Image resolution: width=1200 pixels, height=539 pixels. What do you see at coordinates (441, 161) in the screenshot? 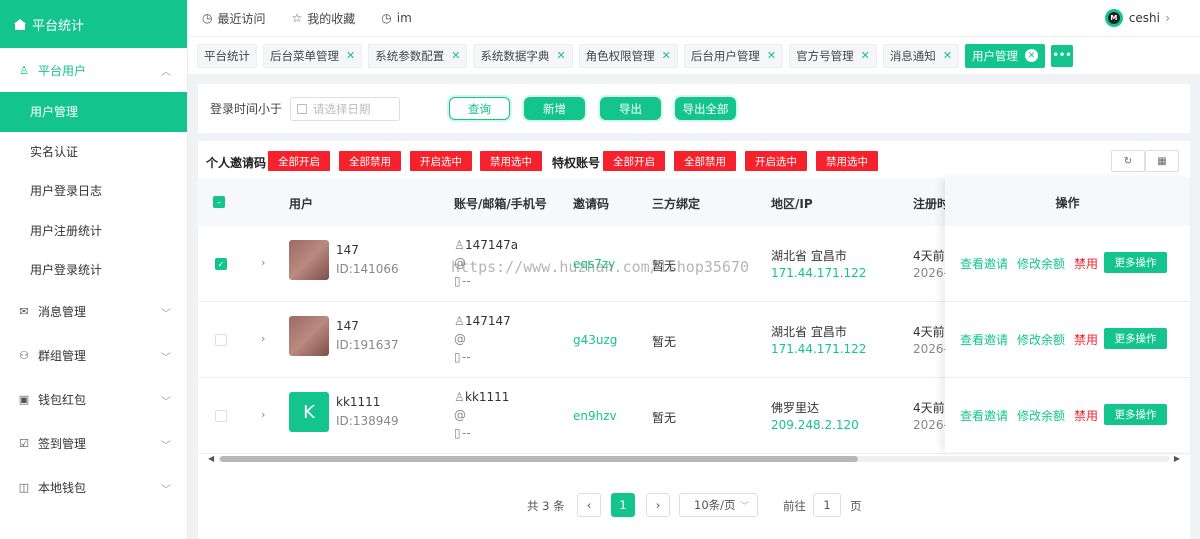
I see `invite-enable-selected-button: 开启选中` at bounding box center [441, 161].